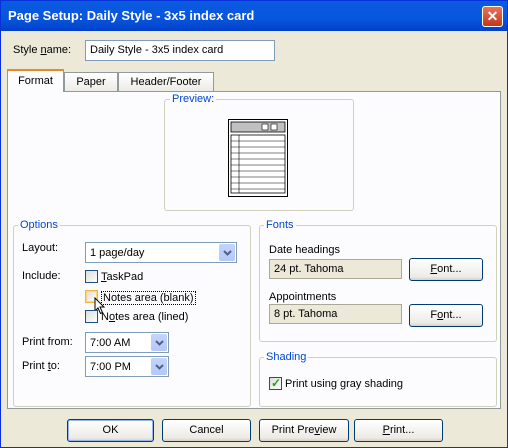 This screenshot has height=448, width=508. Describe the element at coordinates (117, 253) in the screenshot. I see `layout-value: 1 page/day` at that location.